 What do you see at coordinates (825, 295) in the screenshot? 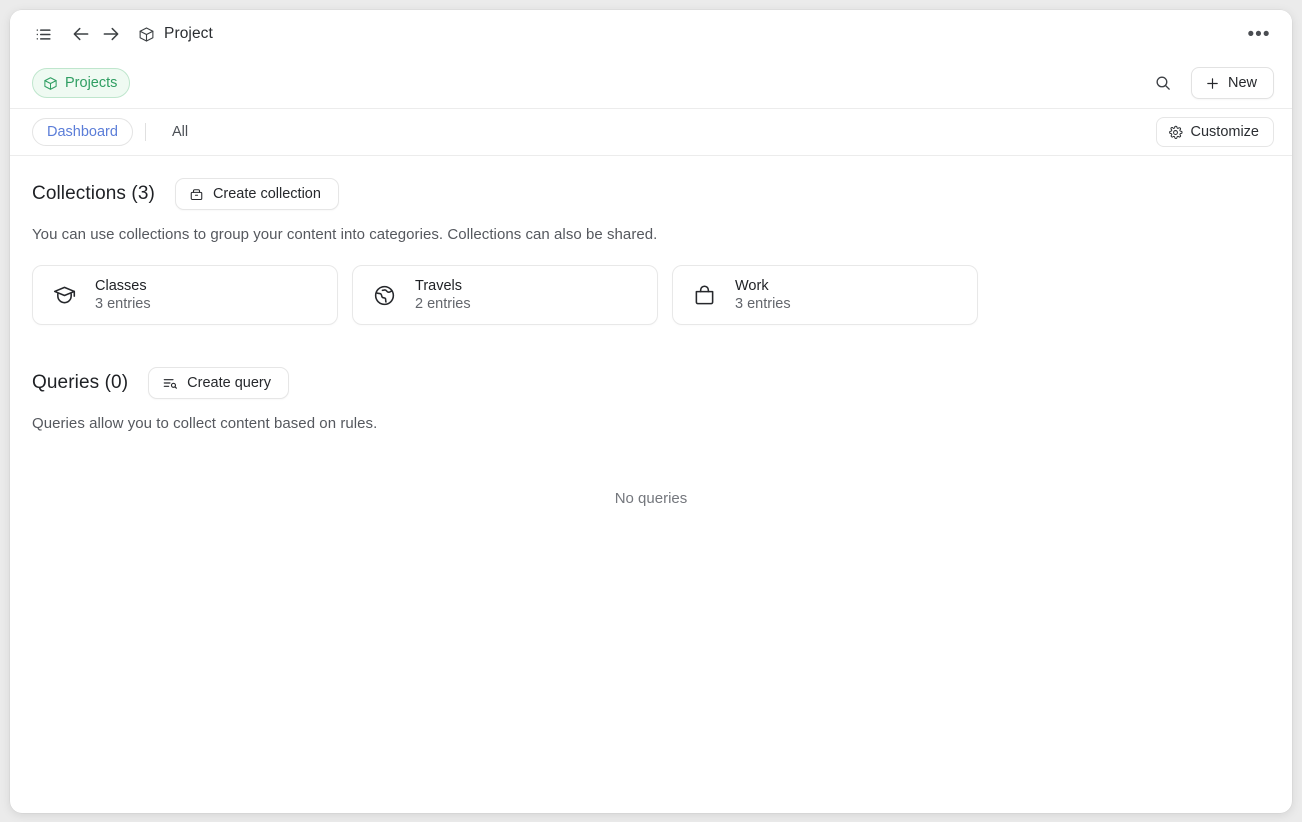
I see `collection-card-work: Work 3 entries` at bounding box center [825, 295].